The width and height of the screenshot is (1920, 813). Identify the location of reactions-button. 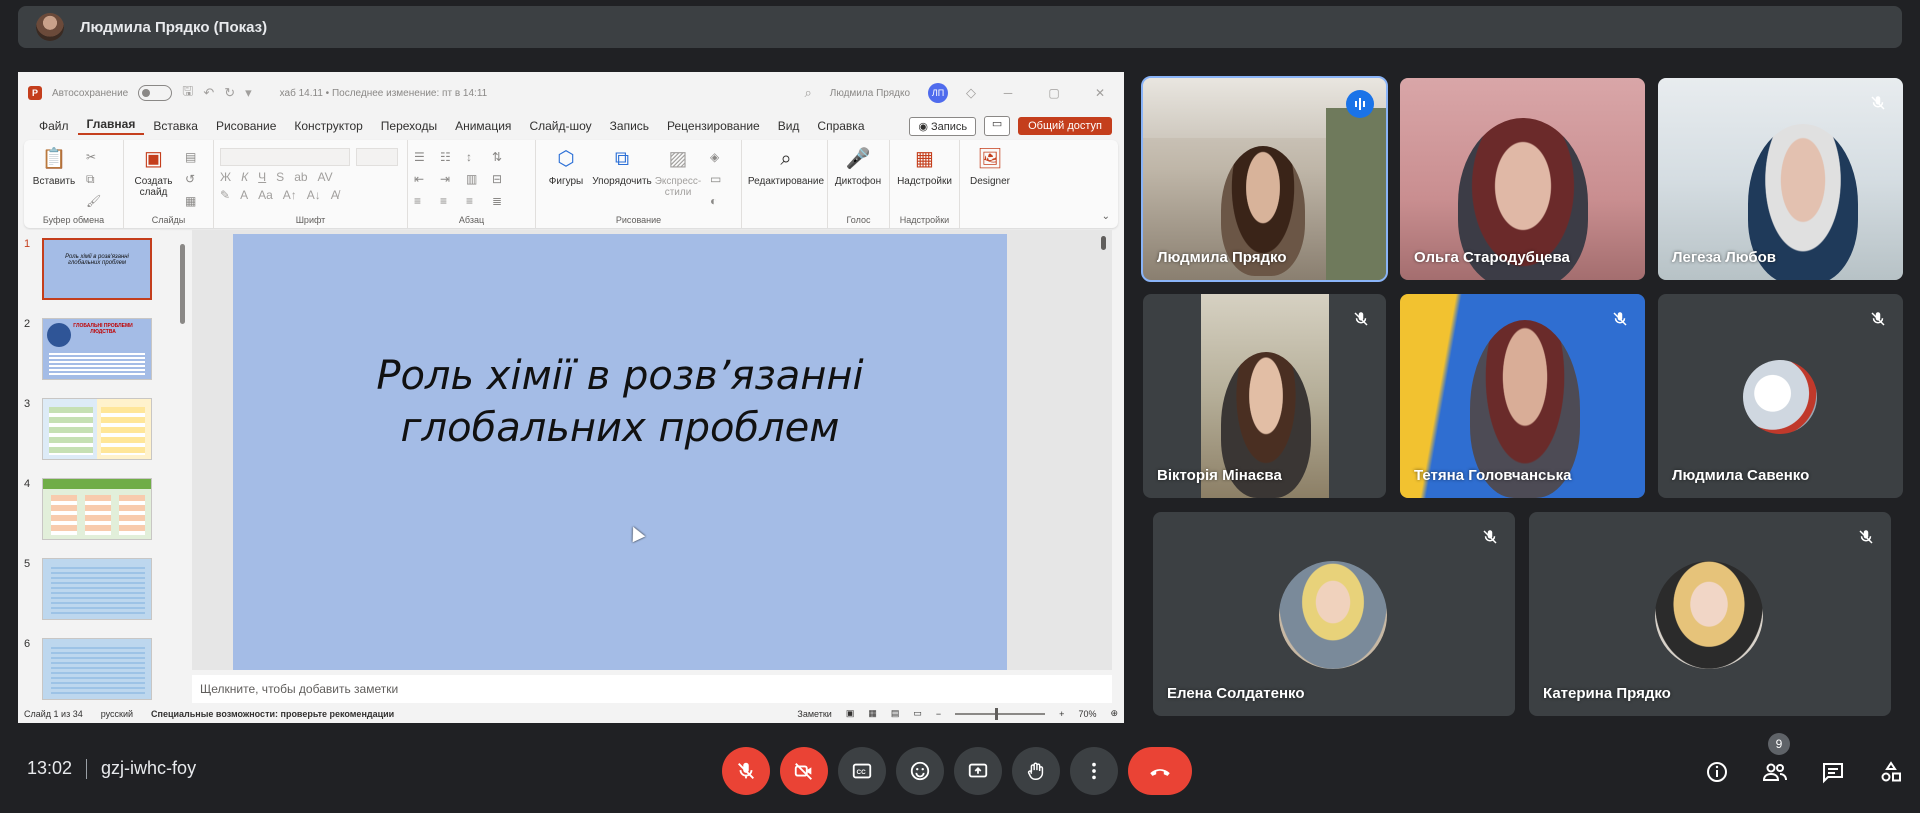
(920, 771).